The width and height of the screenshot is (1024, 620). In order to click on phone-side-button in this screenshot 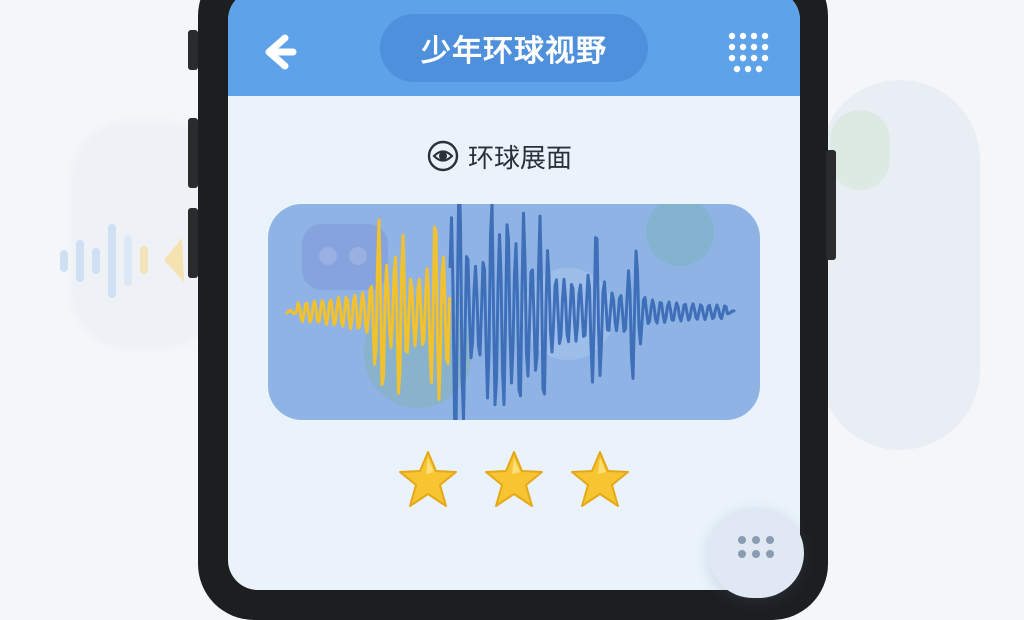, I will do `click(193, 50)`.